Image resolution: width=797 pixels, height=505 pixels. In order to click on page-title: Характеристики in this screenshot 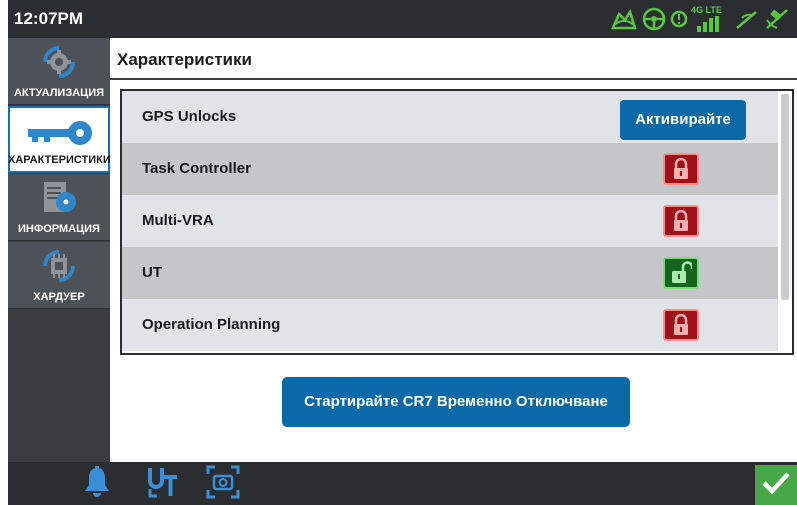, I will do `click(184, 59)`.